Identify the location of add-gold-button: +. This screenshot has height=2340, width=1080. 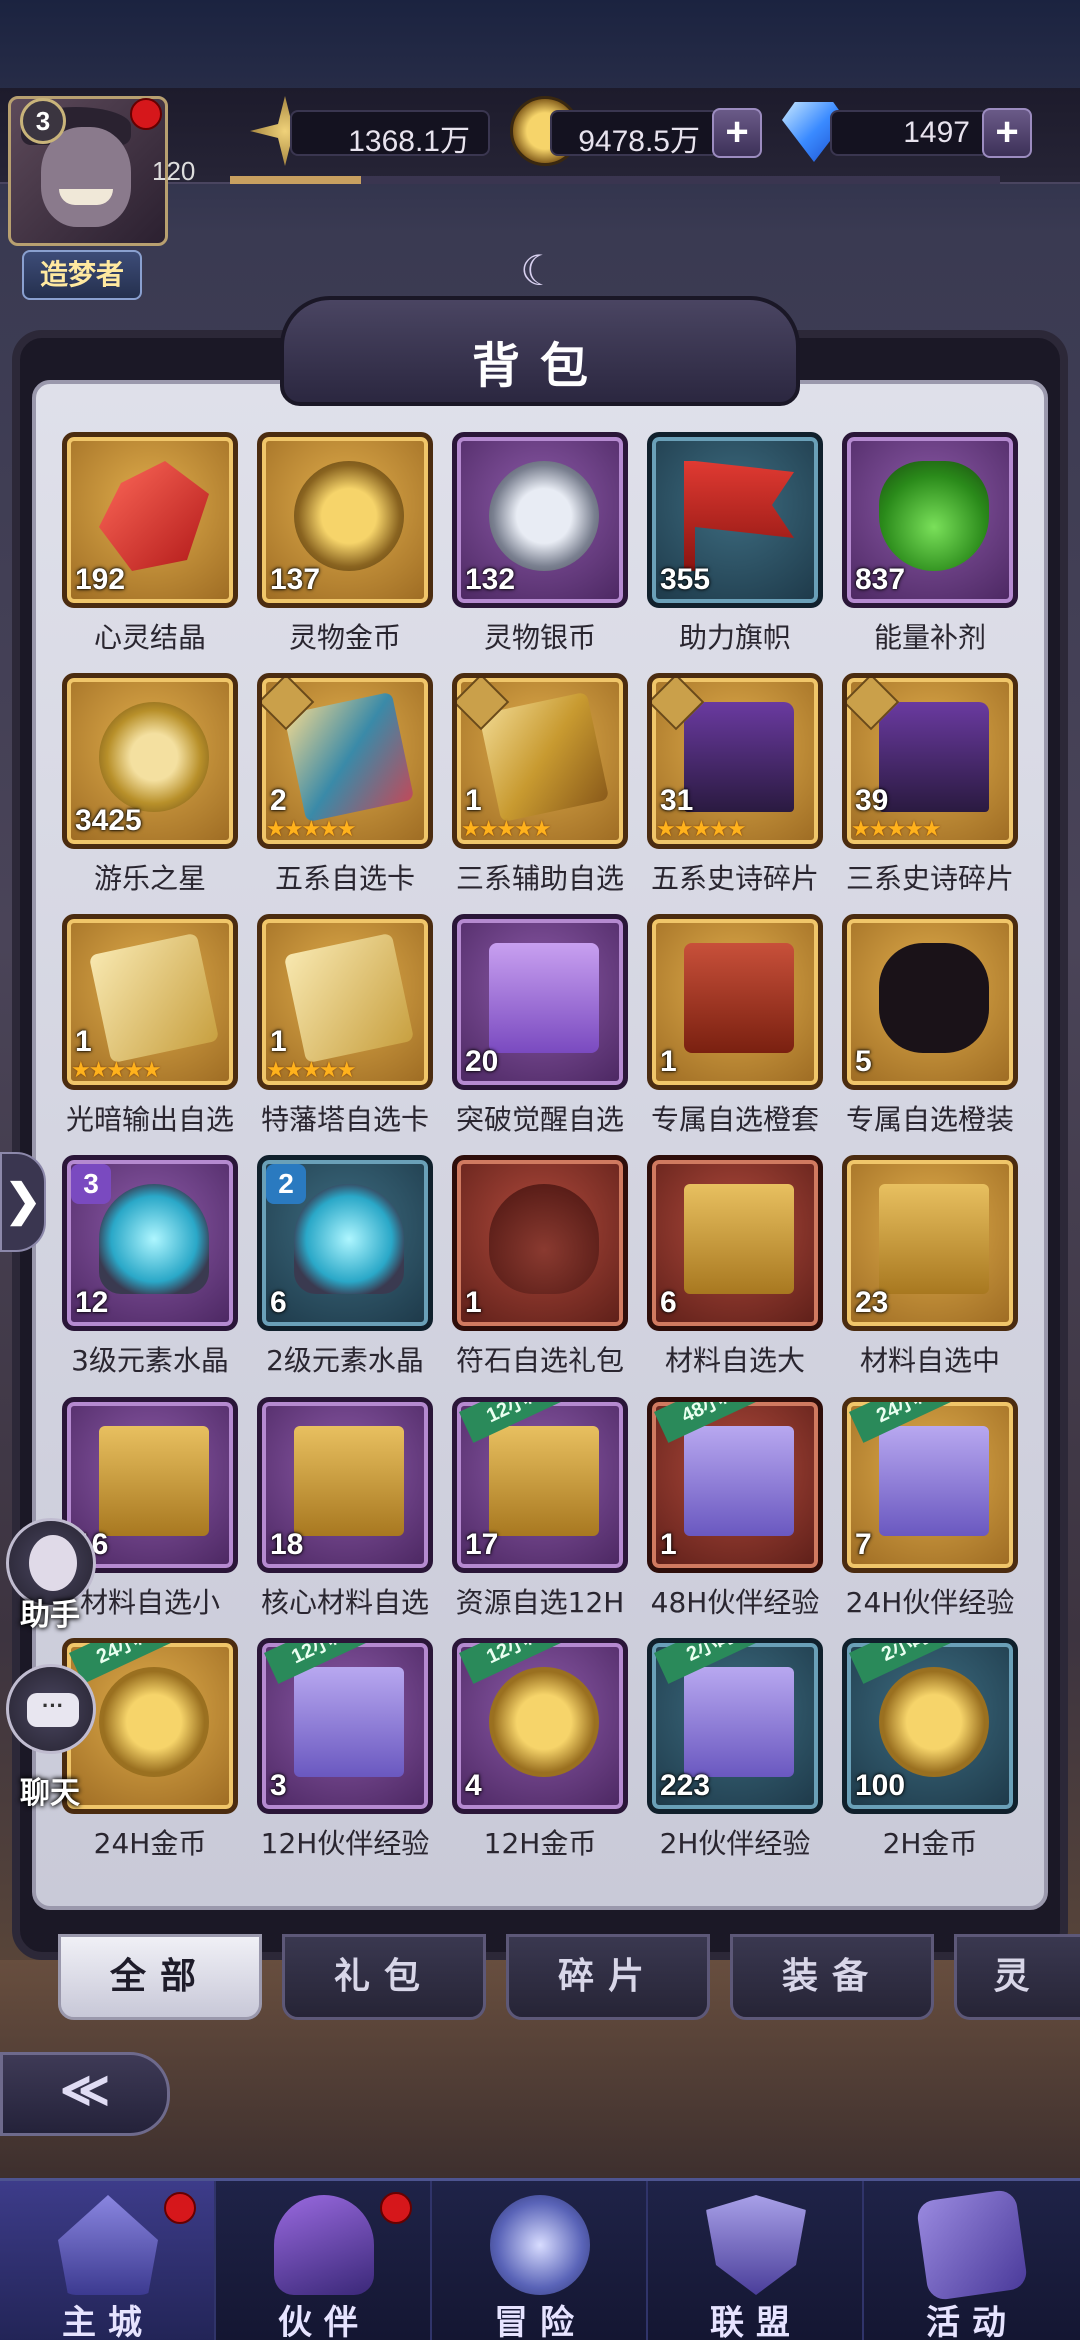
(737, 133).